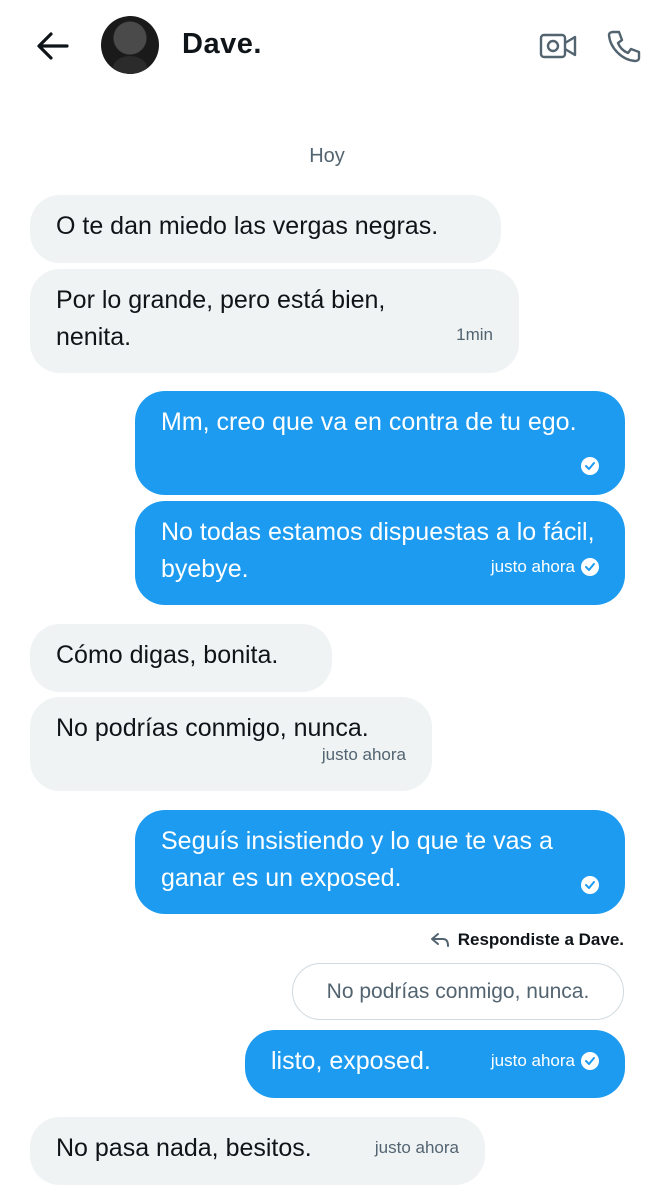  I want to click on message-timestamp: 1min, so click(474, 334).